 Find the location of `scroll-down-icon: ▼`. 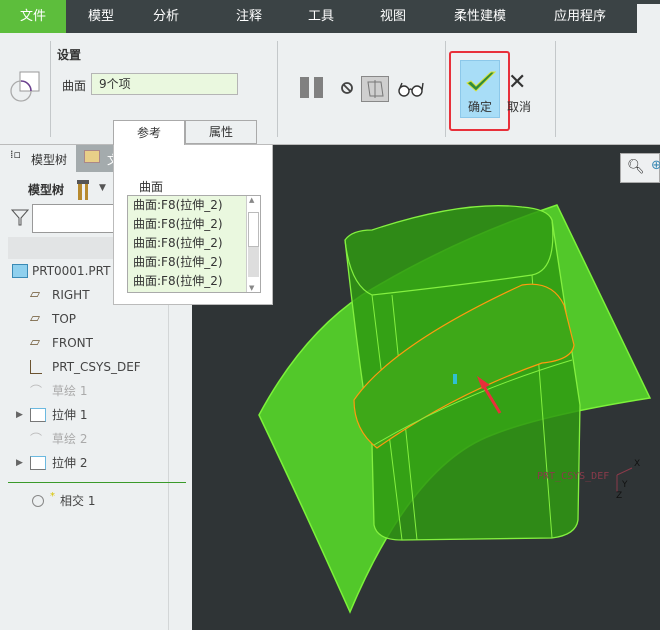

scroll-down-icon: ▼ is located at coordinates (251, 288).